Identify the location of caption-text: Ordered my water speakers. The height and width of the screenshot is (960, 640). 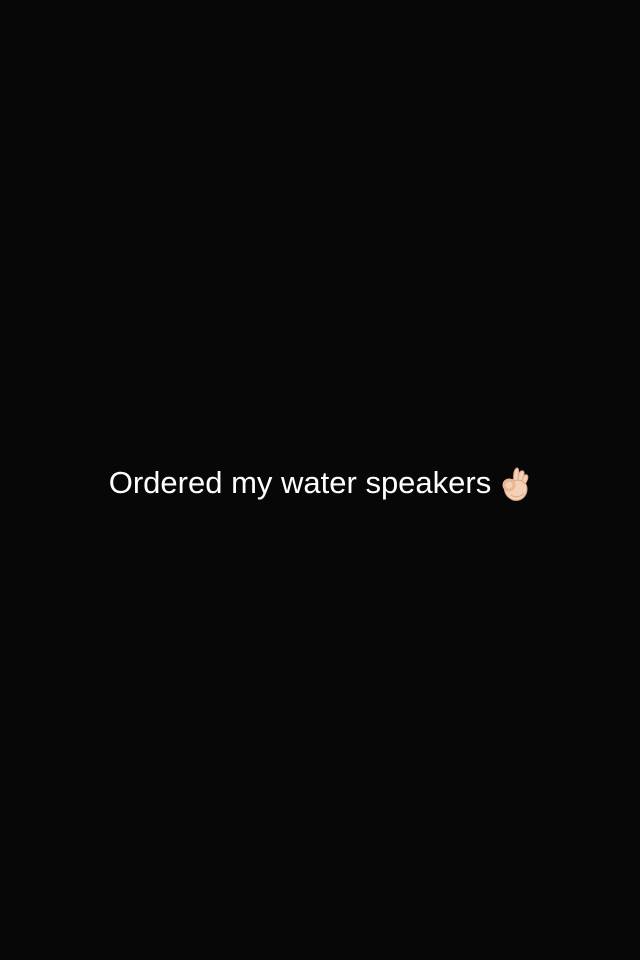
(300, 482).